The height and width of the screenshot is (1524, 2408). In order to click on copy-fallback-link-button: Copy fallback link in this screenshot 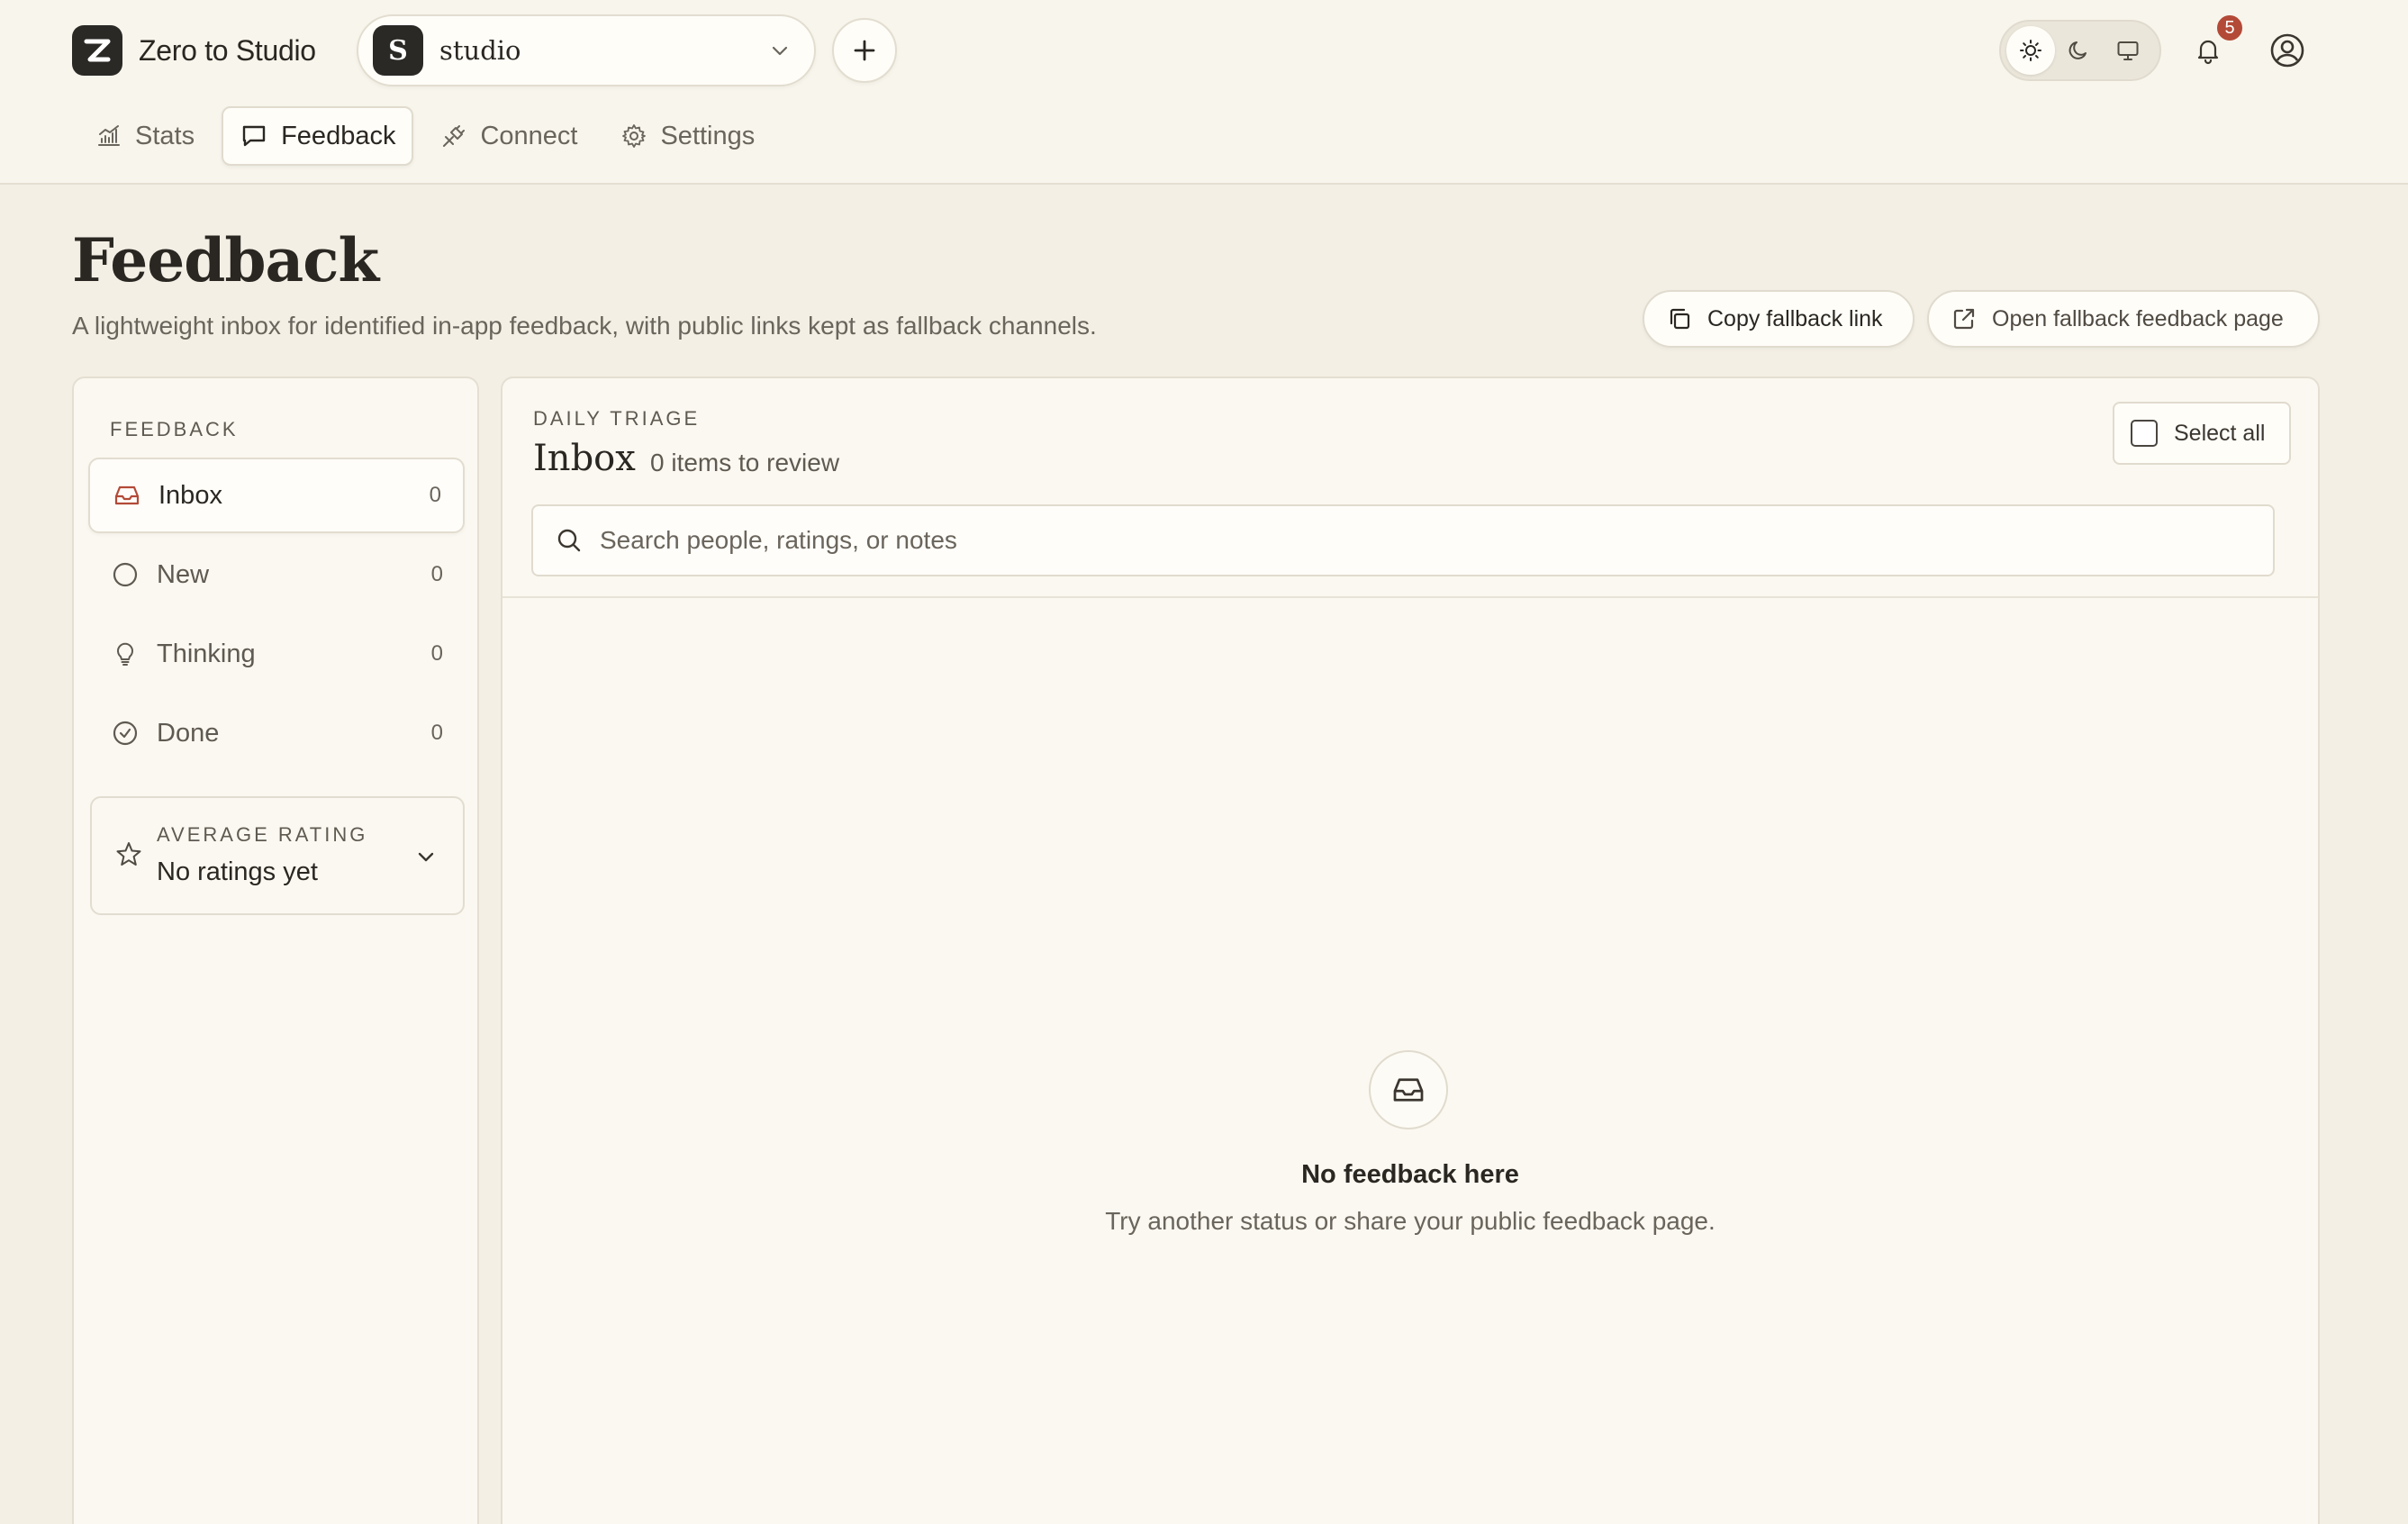, I will do `click(1779, 319)`.